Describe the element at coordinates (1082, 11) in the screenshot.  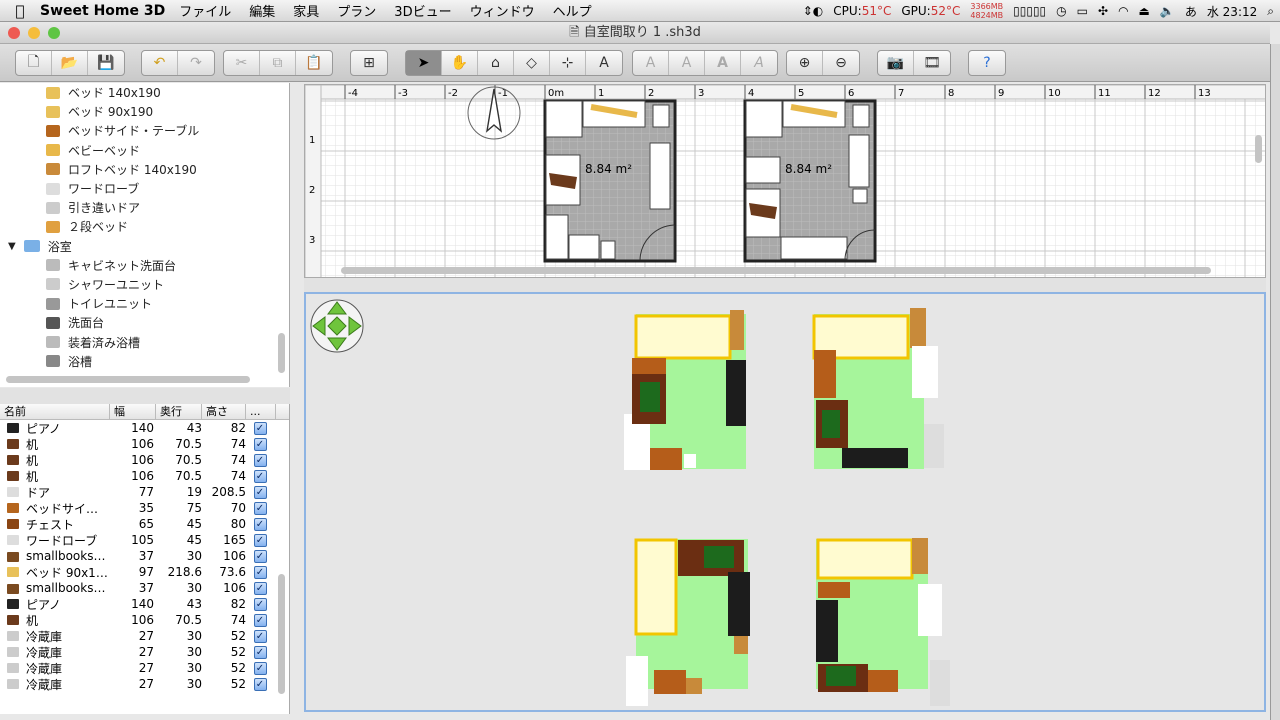
I see `display-icon: ▭` at that location.